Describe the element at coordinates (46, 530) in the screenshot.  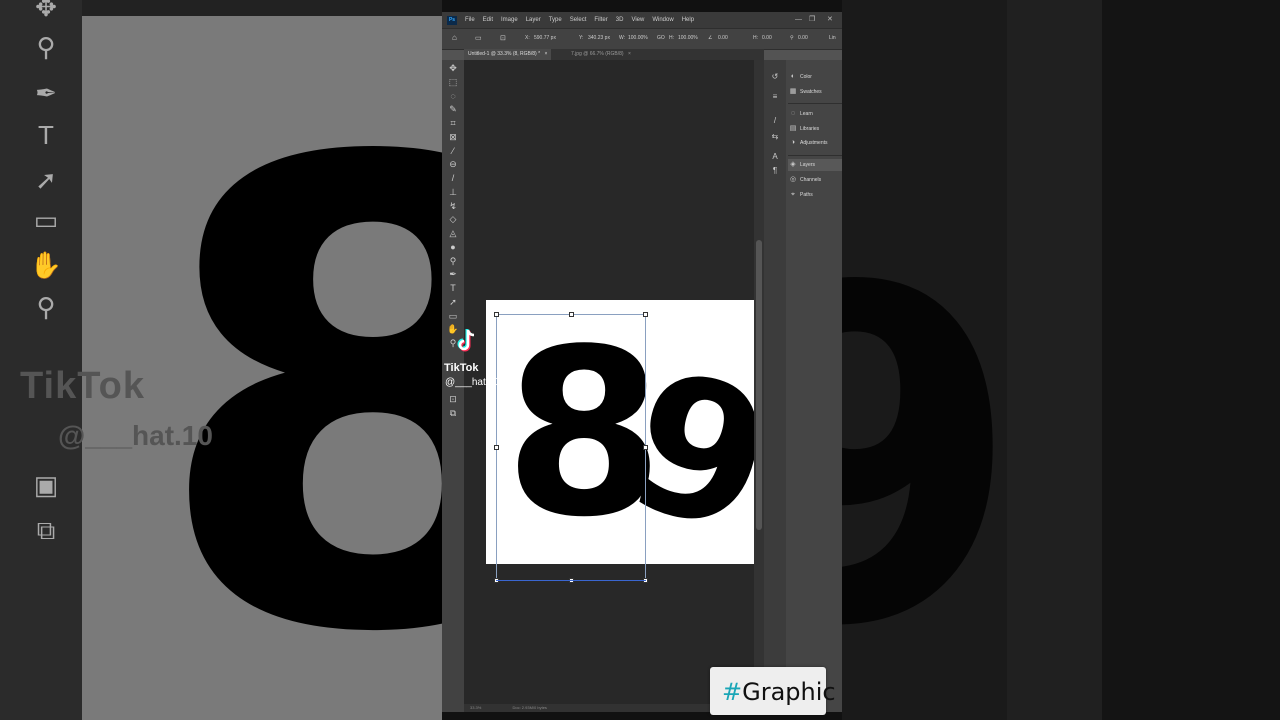
I see `bg-screen-icon: ⧉` at that location.